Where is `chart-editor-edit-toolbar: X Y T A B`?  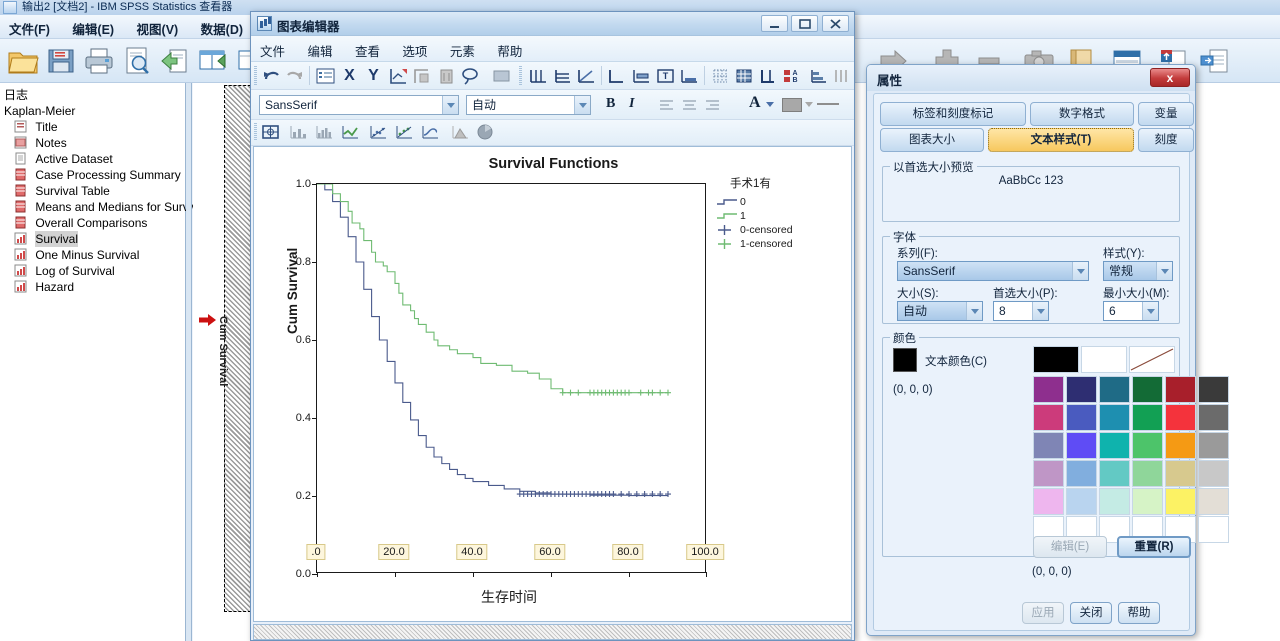
chart-editor-edit-toolbar: X Y T A B is located at coordinates (552, 76).